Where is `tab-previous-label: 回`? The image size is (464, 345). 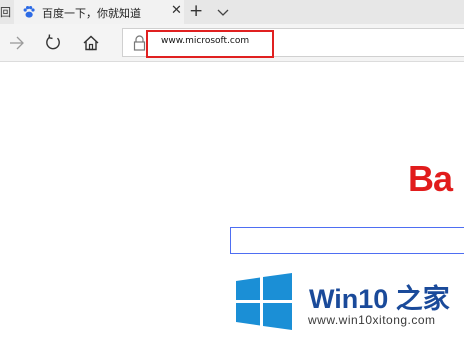
tab-previous-label: 回 is located at coordinates (5, 12).